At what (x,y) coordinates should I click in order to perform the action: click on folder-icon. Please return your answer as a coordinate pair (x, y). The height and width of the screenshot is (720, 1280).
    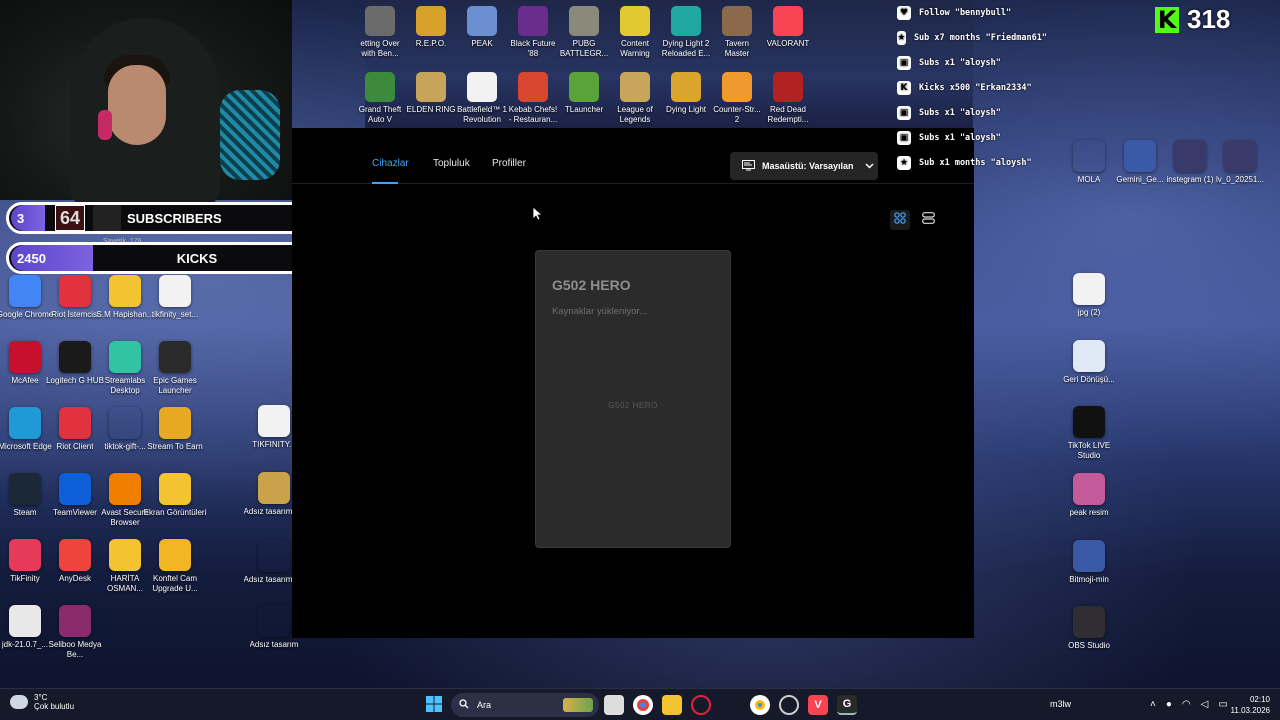
    Looking at the image, I should click on (125, 291).